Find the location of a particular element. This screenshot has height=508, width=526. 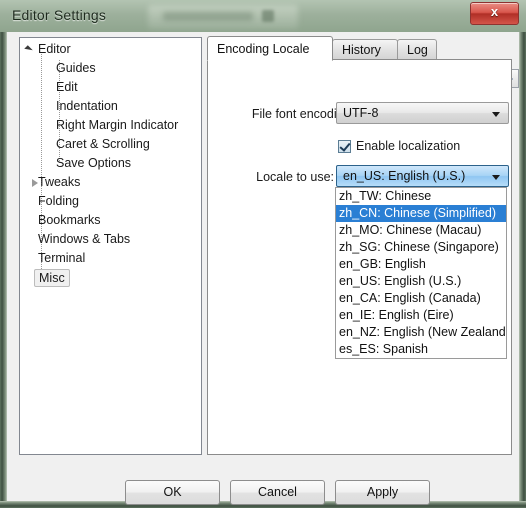

locale-option: en_US: English (U.S.) is located at coordinates (421, 281).